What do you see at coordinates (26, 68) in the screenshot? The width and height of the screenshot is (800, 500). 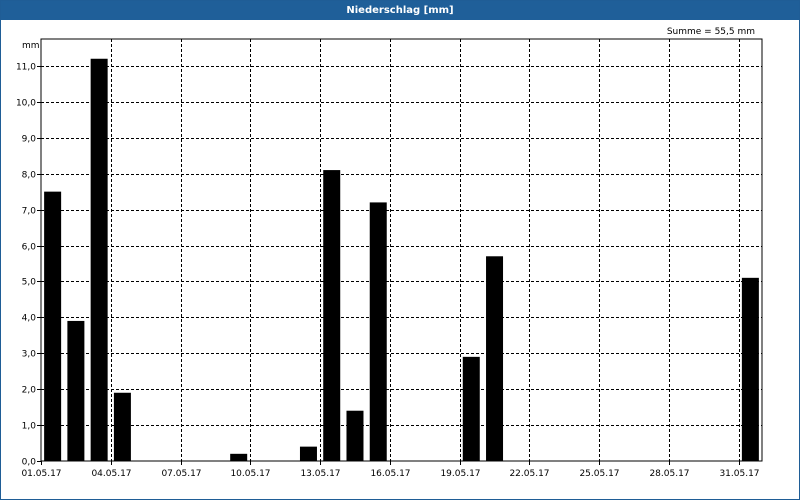 I see `y-tick-label: 11,0` at bounding box center [26, 68].